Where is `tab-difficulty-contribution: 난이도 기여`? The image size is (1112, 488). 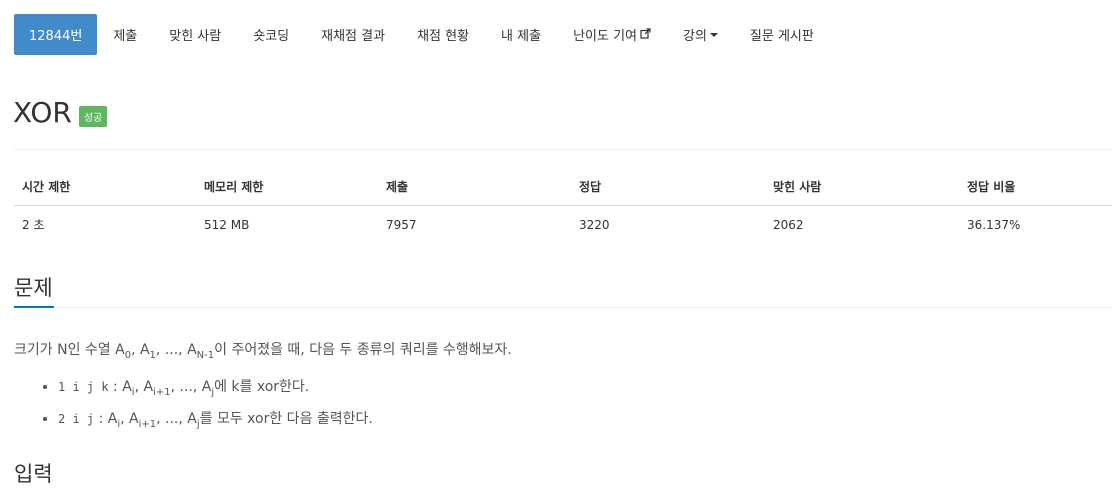 tab-difficulty-contribution: 난이도 기여 is located at coordinates (612, 34).